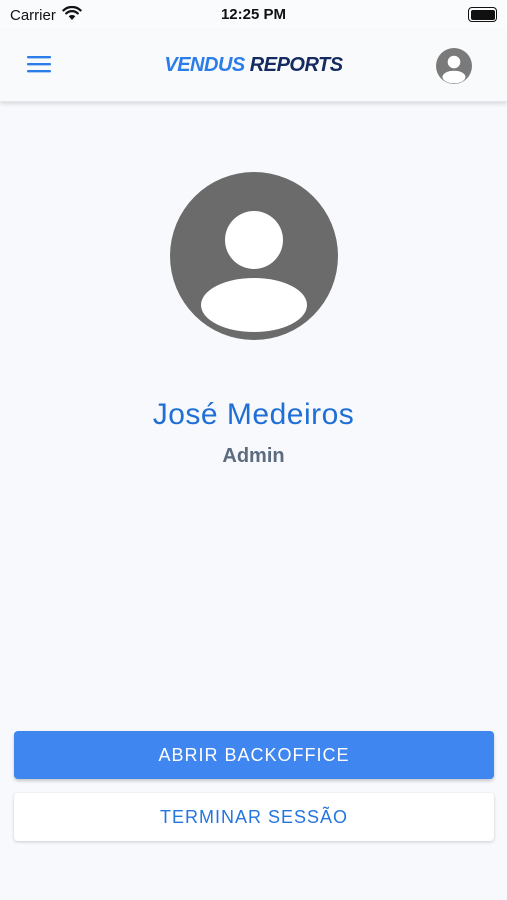  I want to click on app-logo: VENDUS REPORTS, so click(253, 65).